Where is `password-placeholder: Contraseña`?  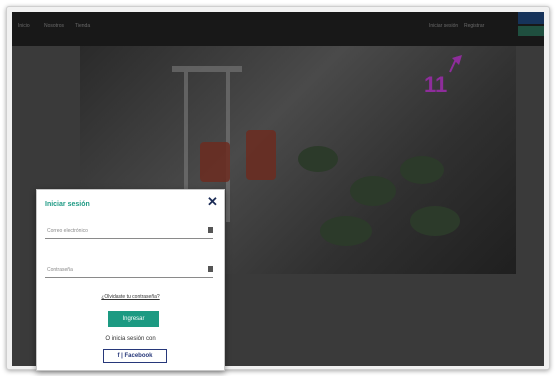 password-placeholder: Contraseña is located at coordinates (60, 270).